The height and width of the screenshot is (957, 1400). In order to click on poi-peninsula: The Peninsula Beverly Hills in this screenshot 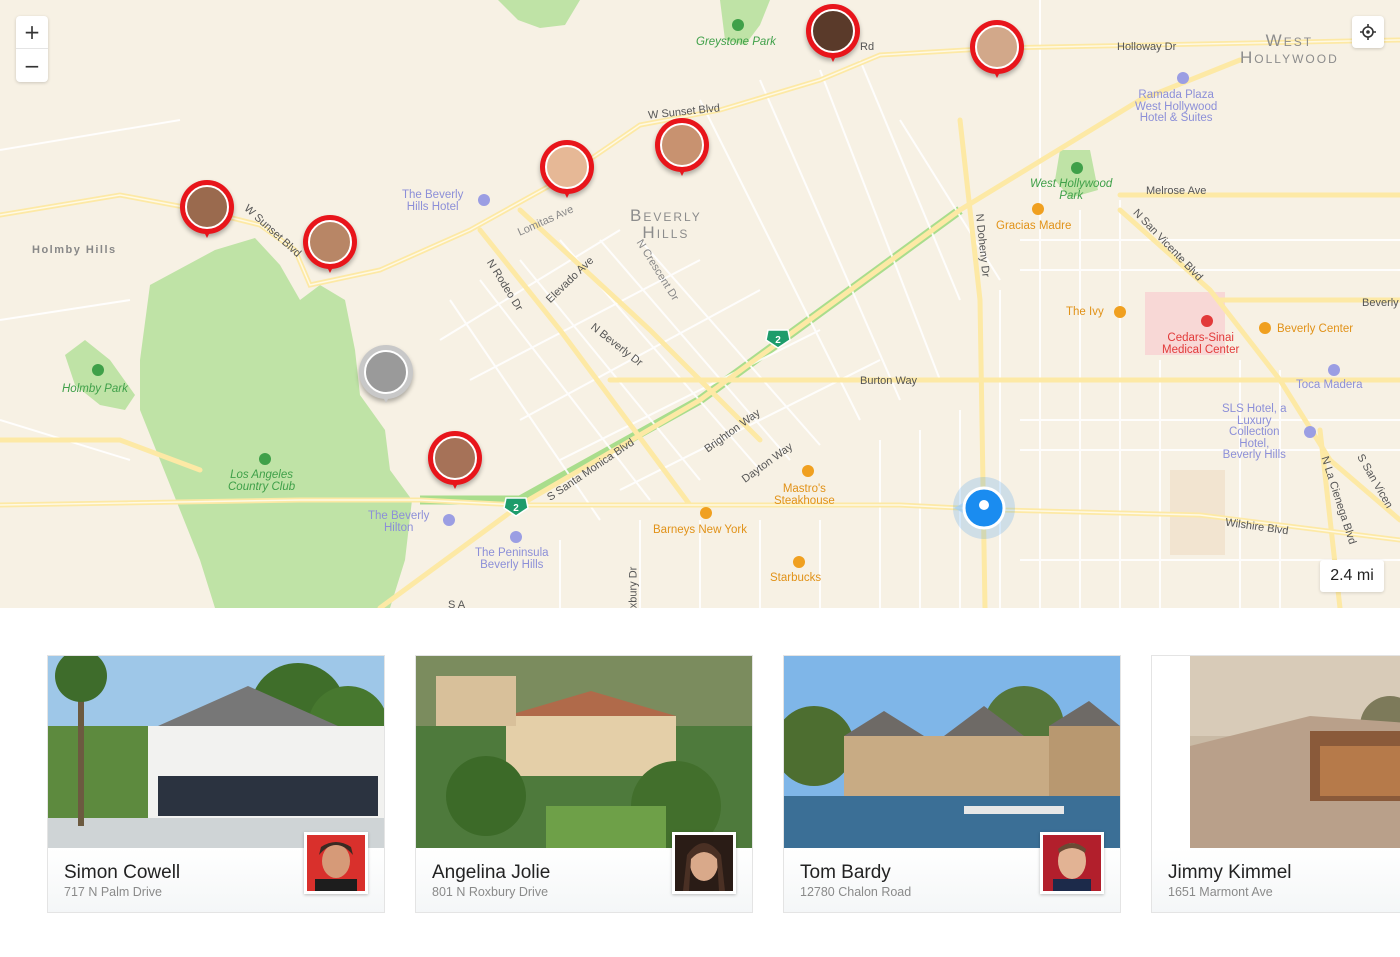, I will do `click(512, 559)`.